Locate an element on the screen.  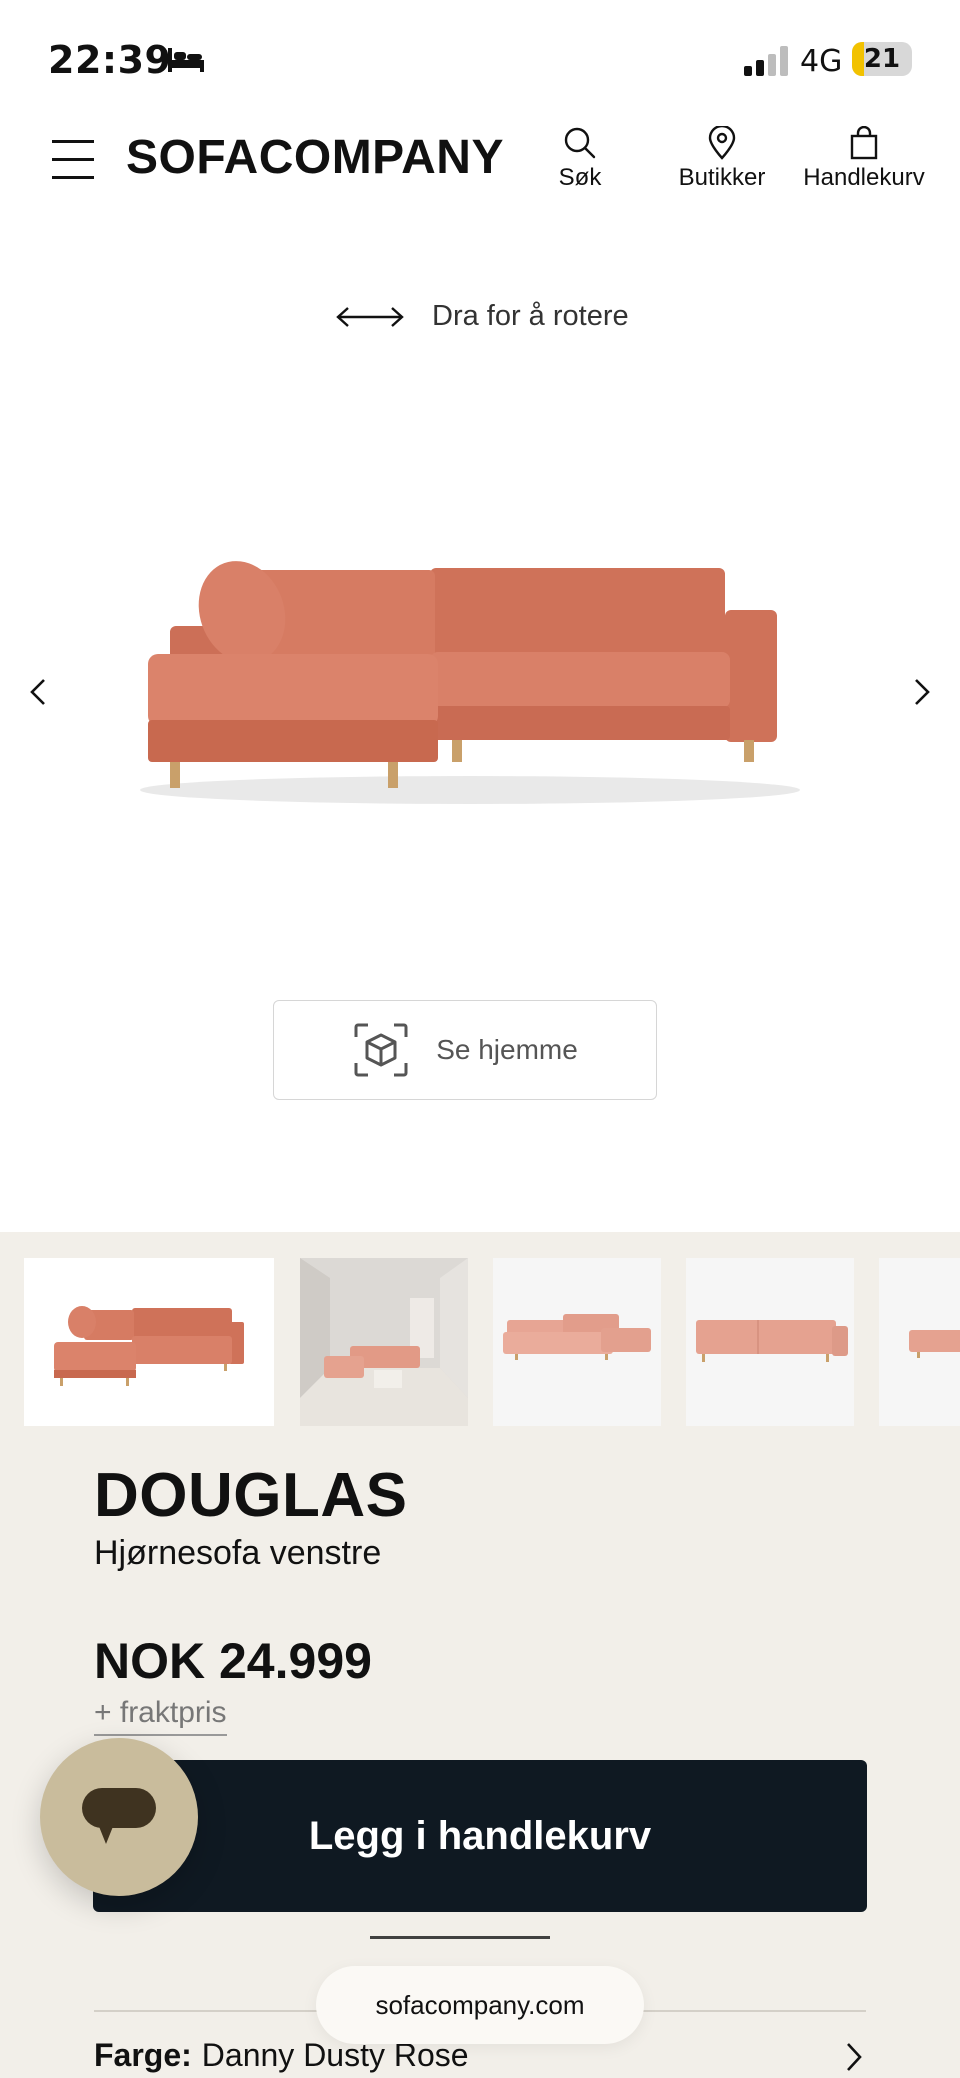
add-to-cart-button: Legg i handlekurv is located at coordinates (480, 1836).